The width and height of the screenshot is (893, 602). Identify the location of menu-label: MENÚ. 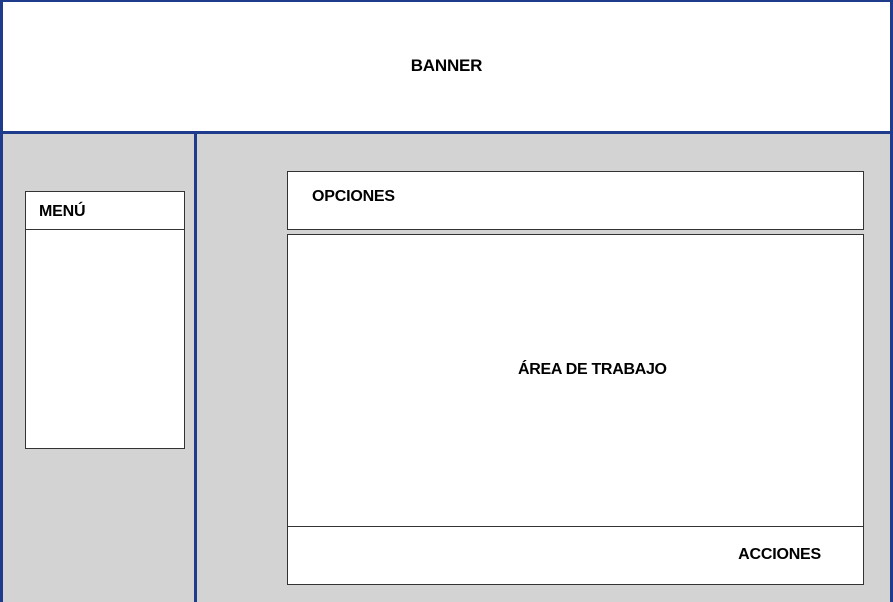
(62, 211).